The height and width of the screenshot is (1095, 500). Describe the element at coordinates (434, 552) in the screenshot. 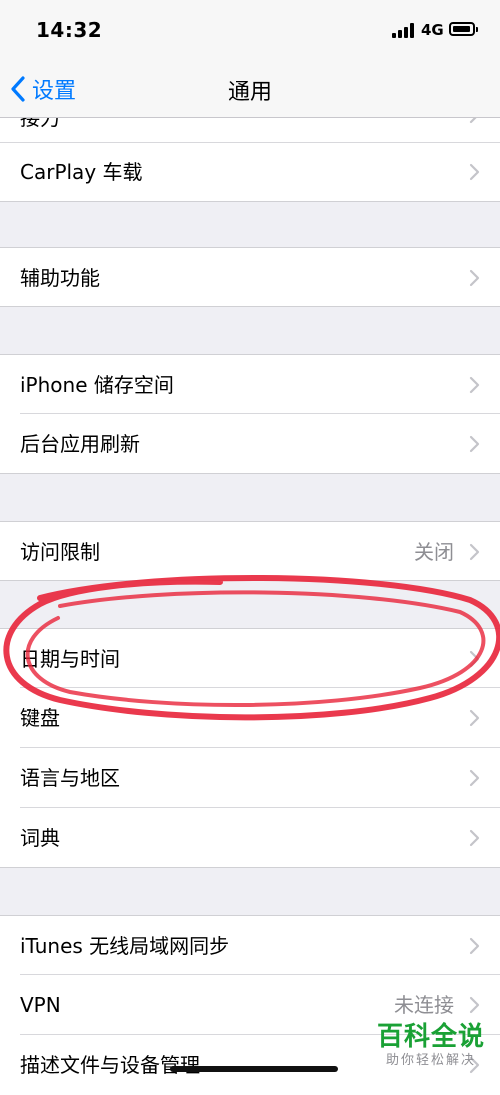

I see `settings-row-value: 关闭` at that location.